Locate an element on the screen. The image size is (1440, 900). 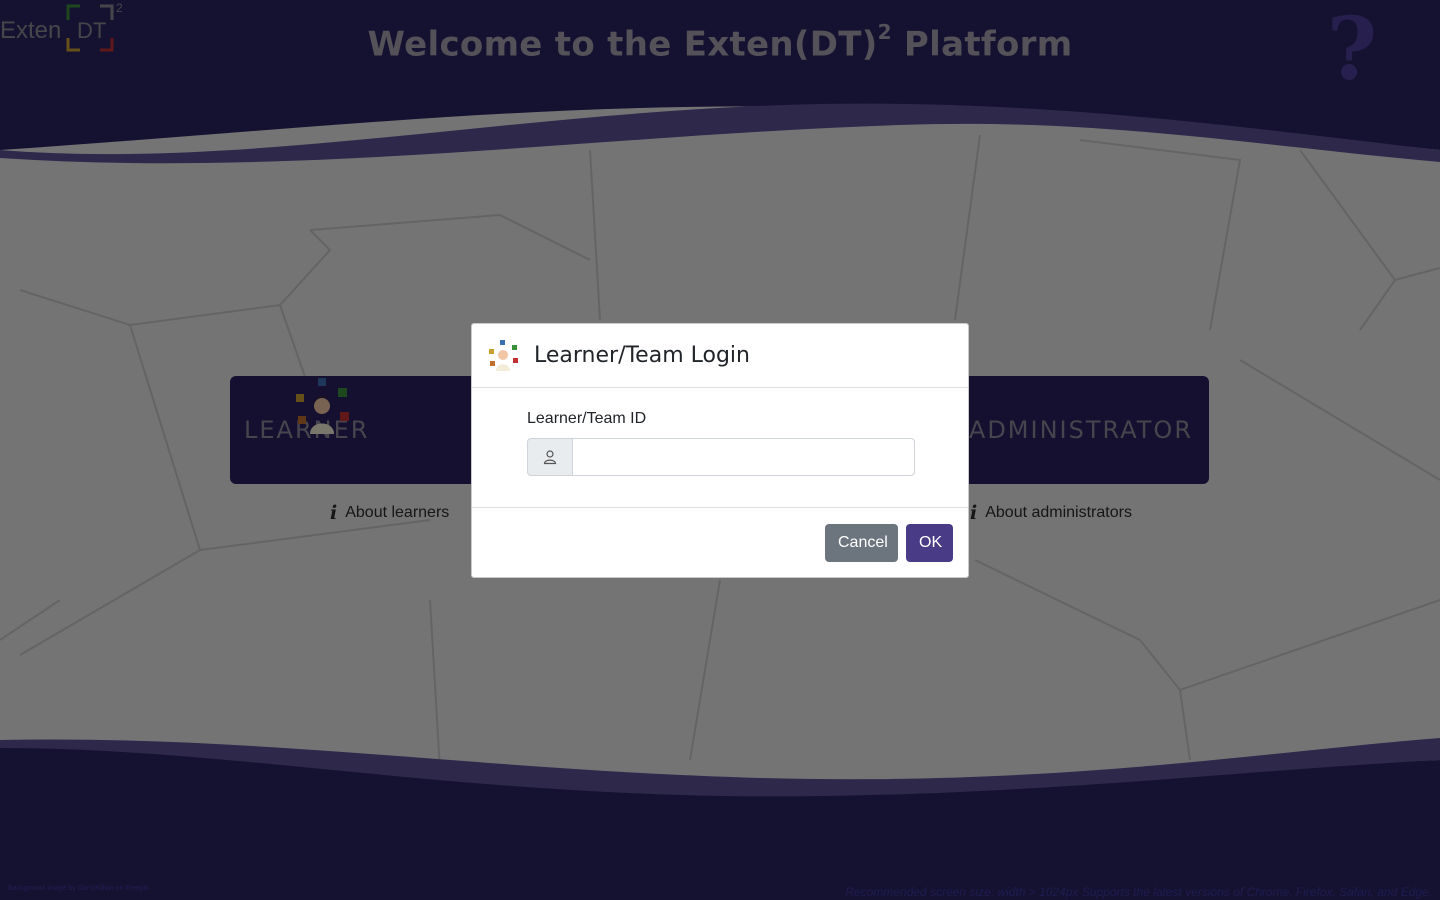
dialog-title: Learner/Team Login is located at coordinates (642, 355).